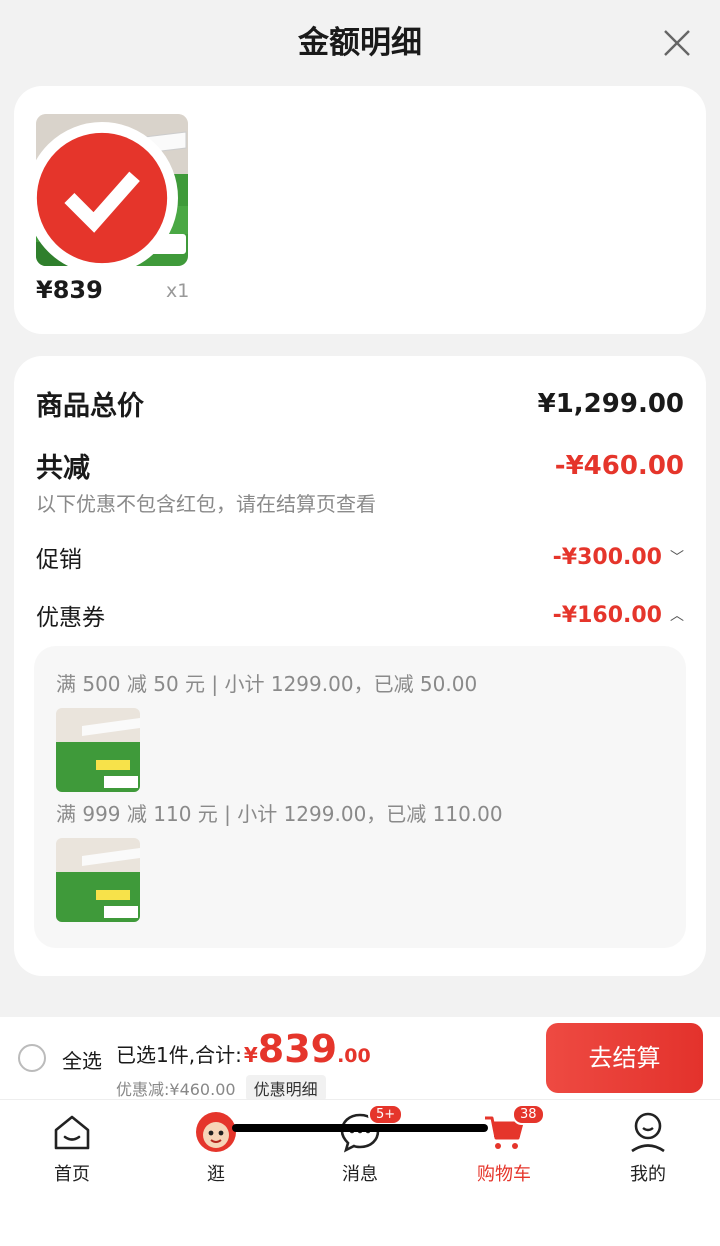 This screenshot has height=1246, width=720. Describe the element at coordinates (386, 1114) in the screenshot. I see `message-badge: 5+` at that location.